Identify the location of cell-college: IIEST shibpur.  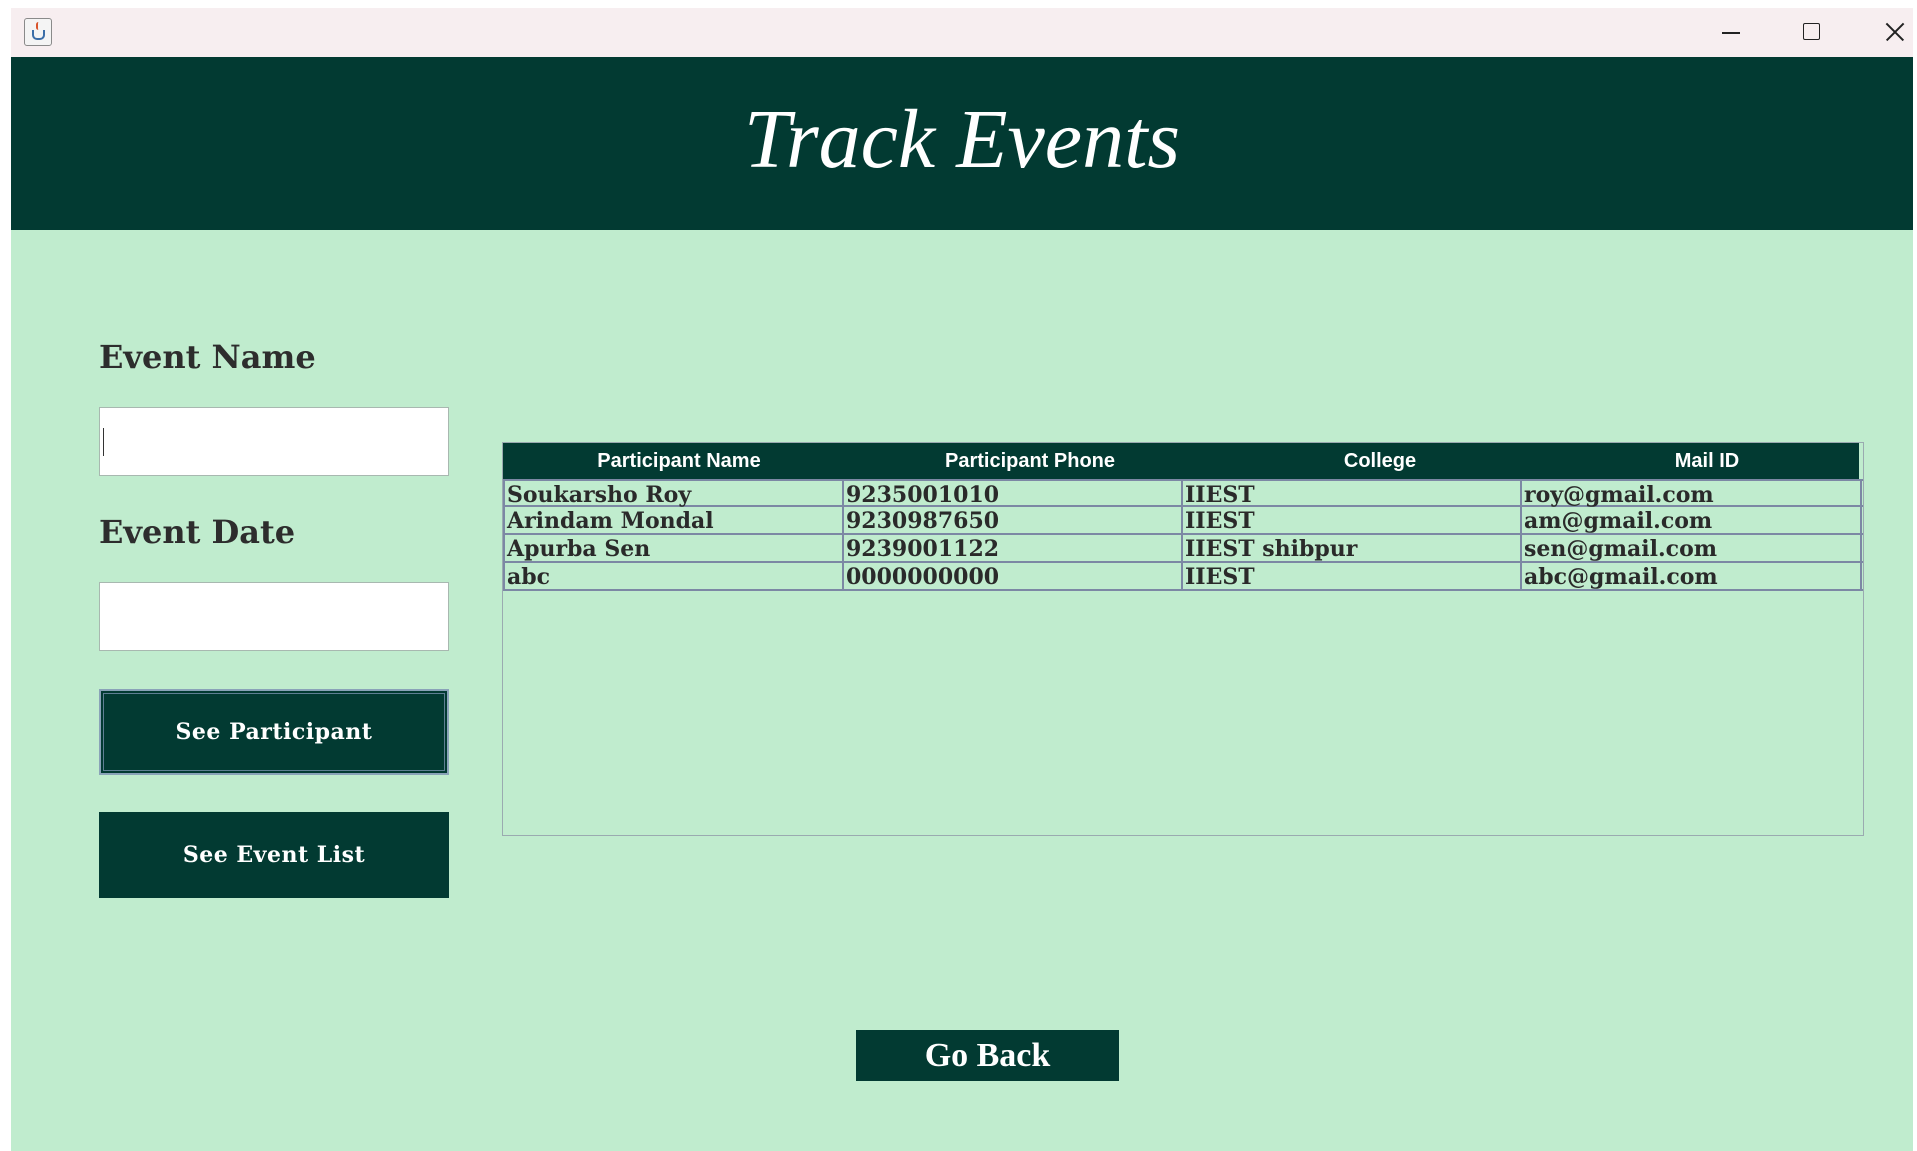
(1350, 548).